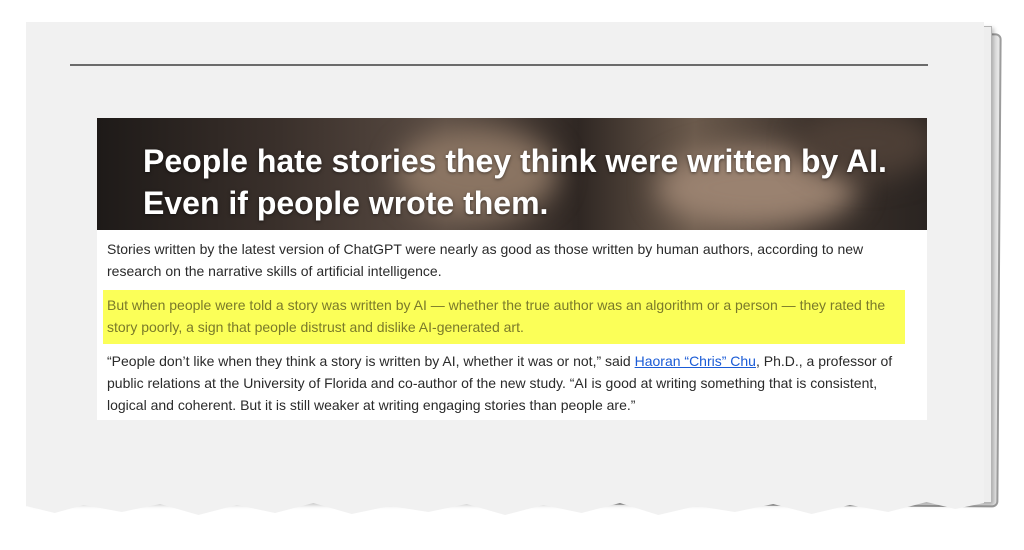  Describe the element at coordinates (695, 361) in the screenshot. I see `author-link: Haoran “Chris” Chu` at that location.